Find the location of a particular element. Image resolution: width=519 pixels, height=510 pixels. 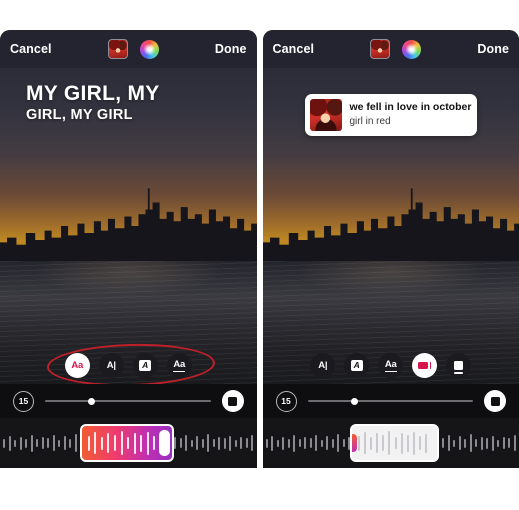

right-topbar: Cancel Done is located at coordinates (390, 49).